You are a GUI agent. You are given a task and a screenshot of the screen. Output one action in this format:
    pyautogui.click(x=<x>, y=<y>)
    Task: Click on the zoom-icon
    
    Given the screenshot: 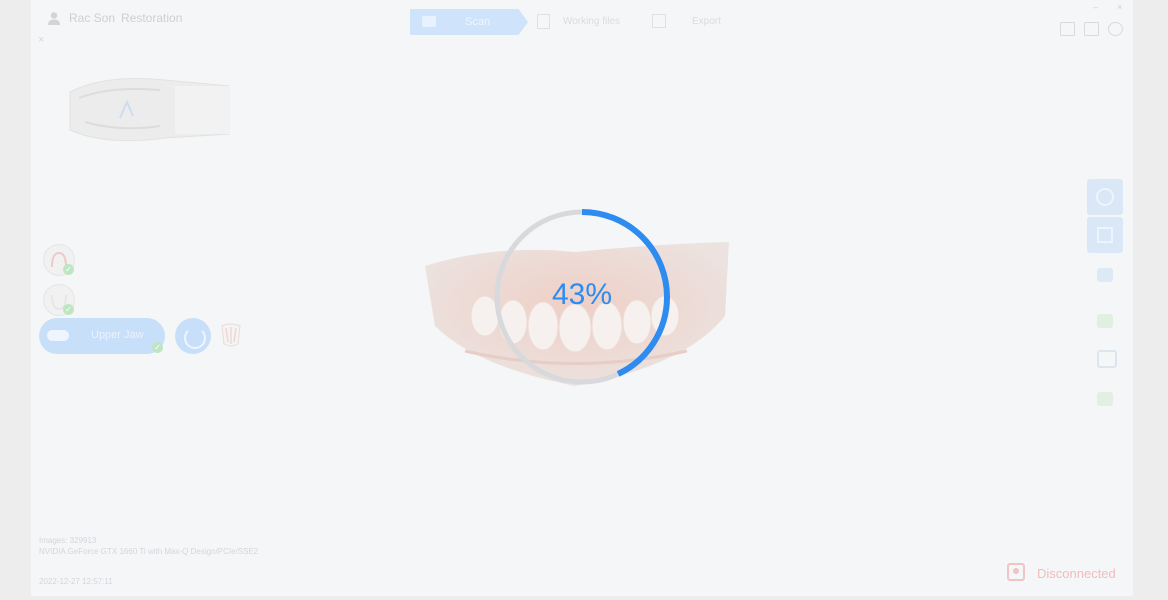 What is the action you would take?
    pyautogui.click(x=1107, y=359)
    